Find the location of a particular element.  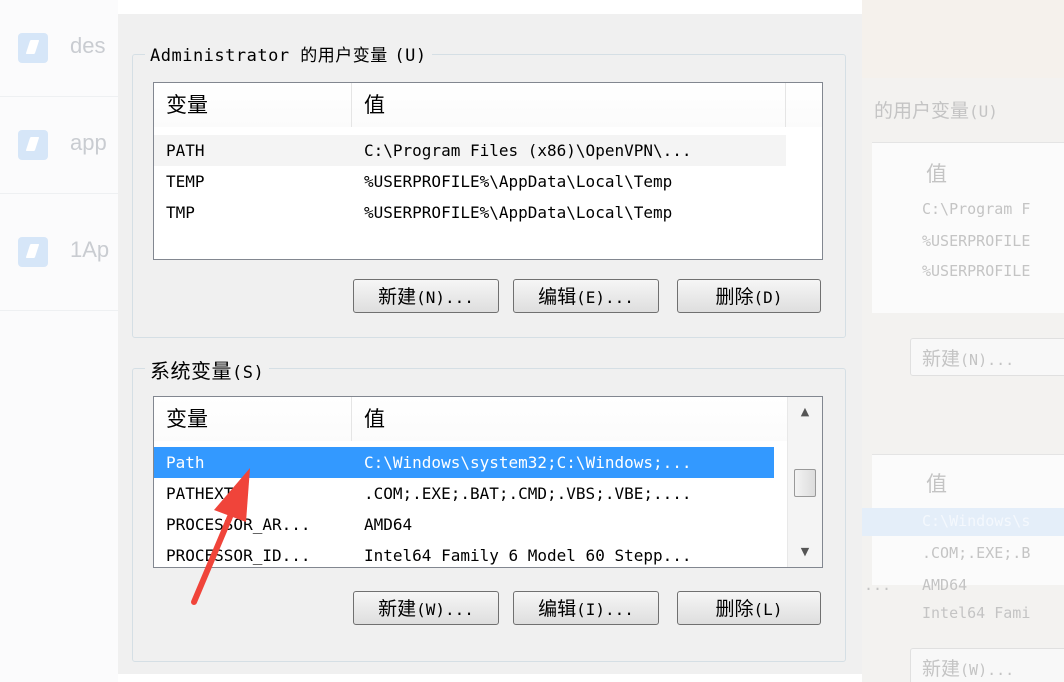

annotation-arrow-head is located at coordinates (232, 495).